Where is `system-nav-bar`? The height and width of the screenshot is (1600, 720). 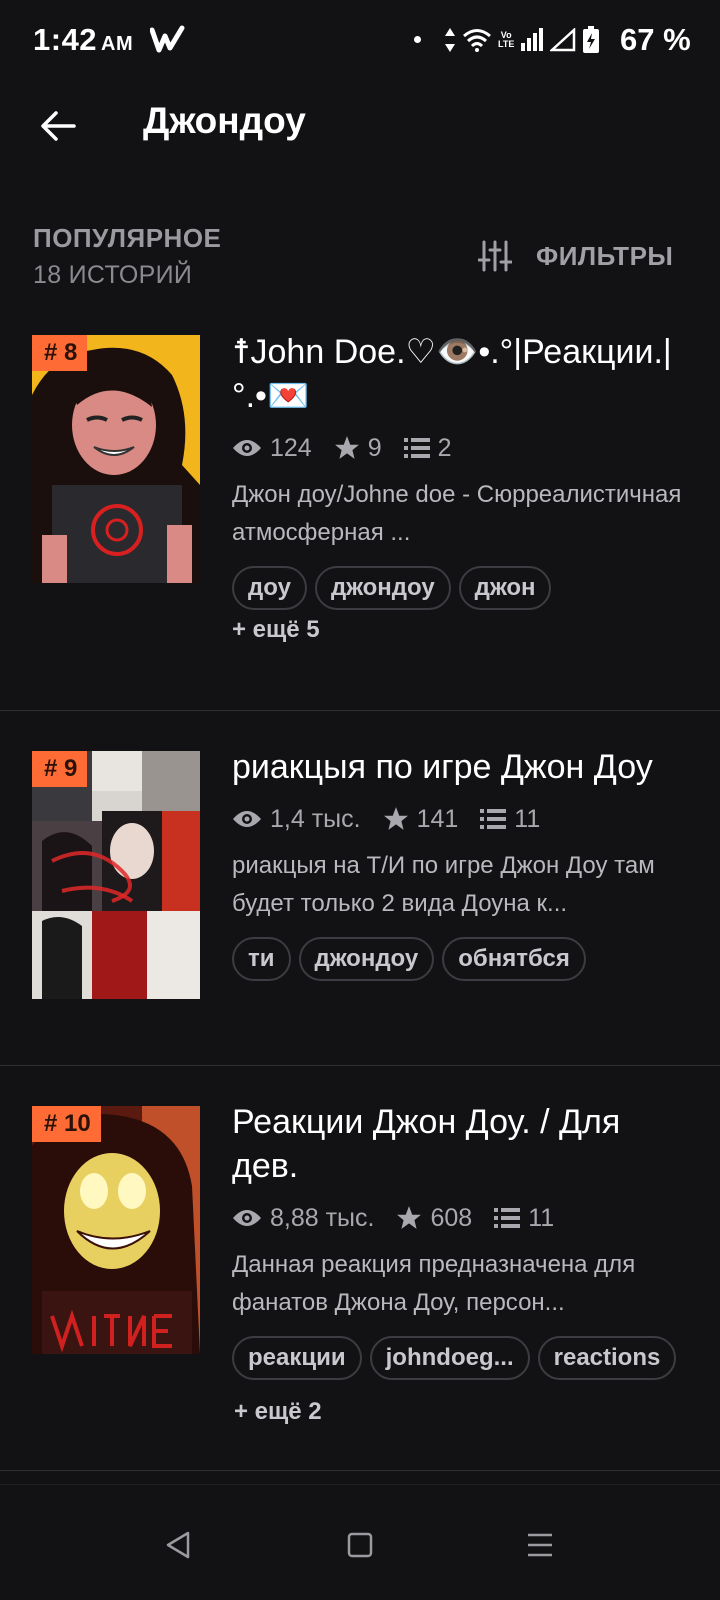 system-nav-bar is located at coordinates (360, 1542).